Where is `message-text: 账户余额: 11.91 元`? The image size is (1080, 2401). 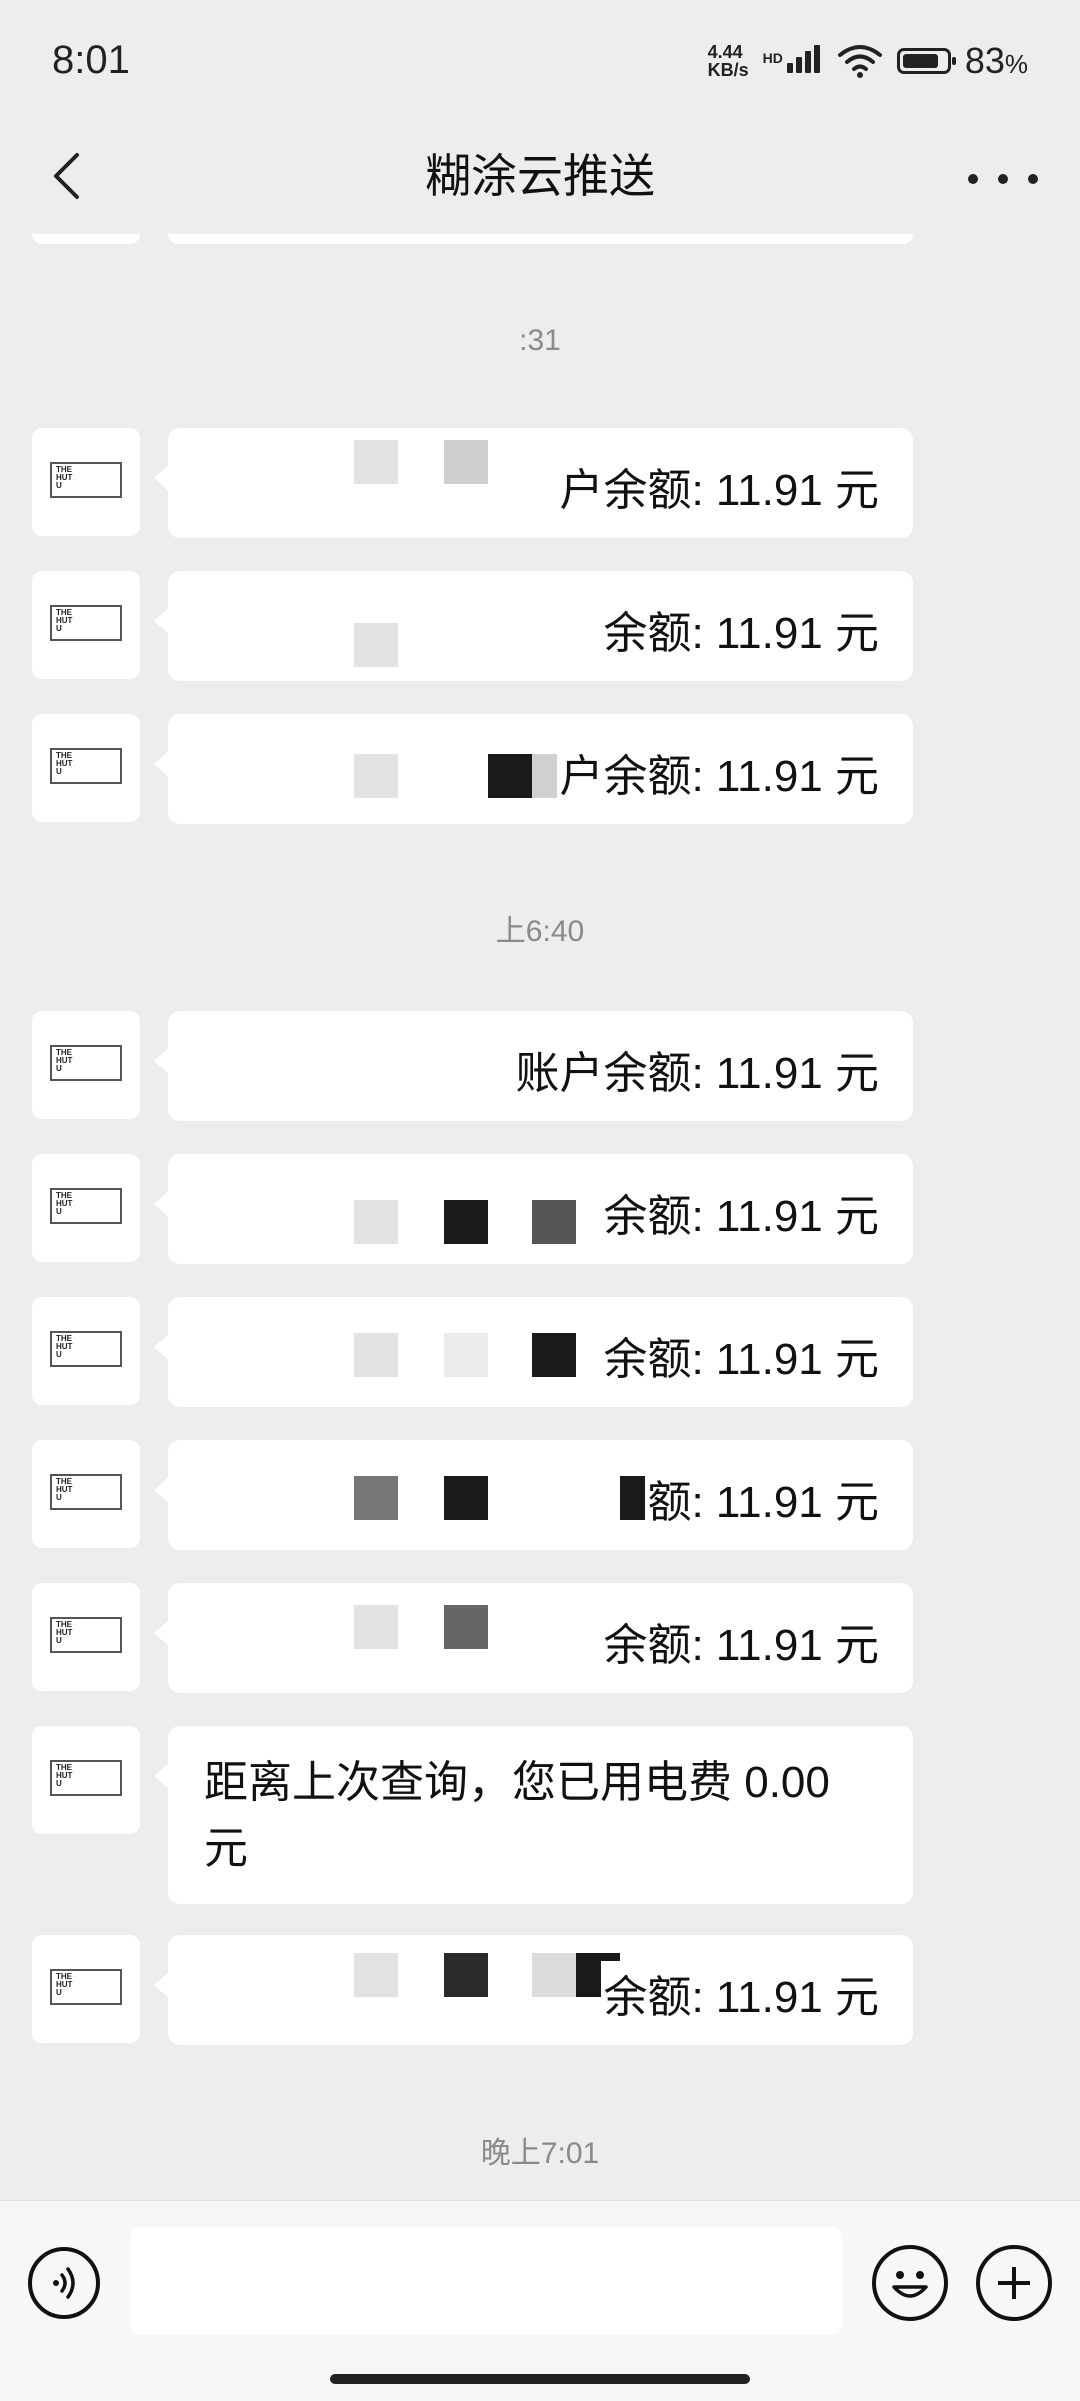 message-text: 账户余额: 11.91 元 is located at coordinates (696, 1069).